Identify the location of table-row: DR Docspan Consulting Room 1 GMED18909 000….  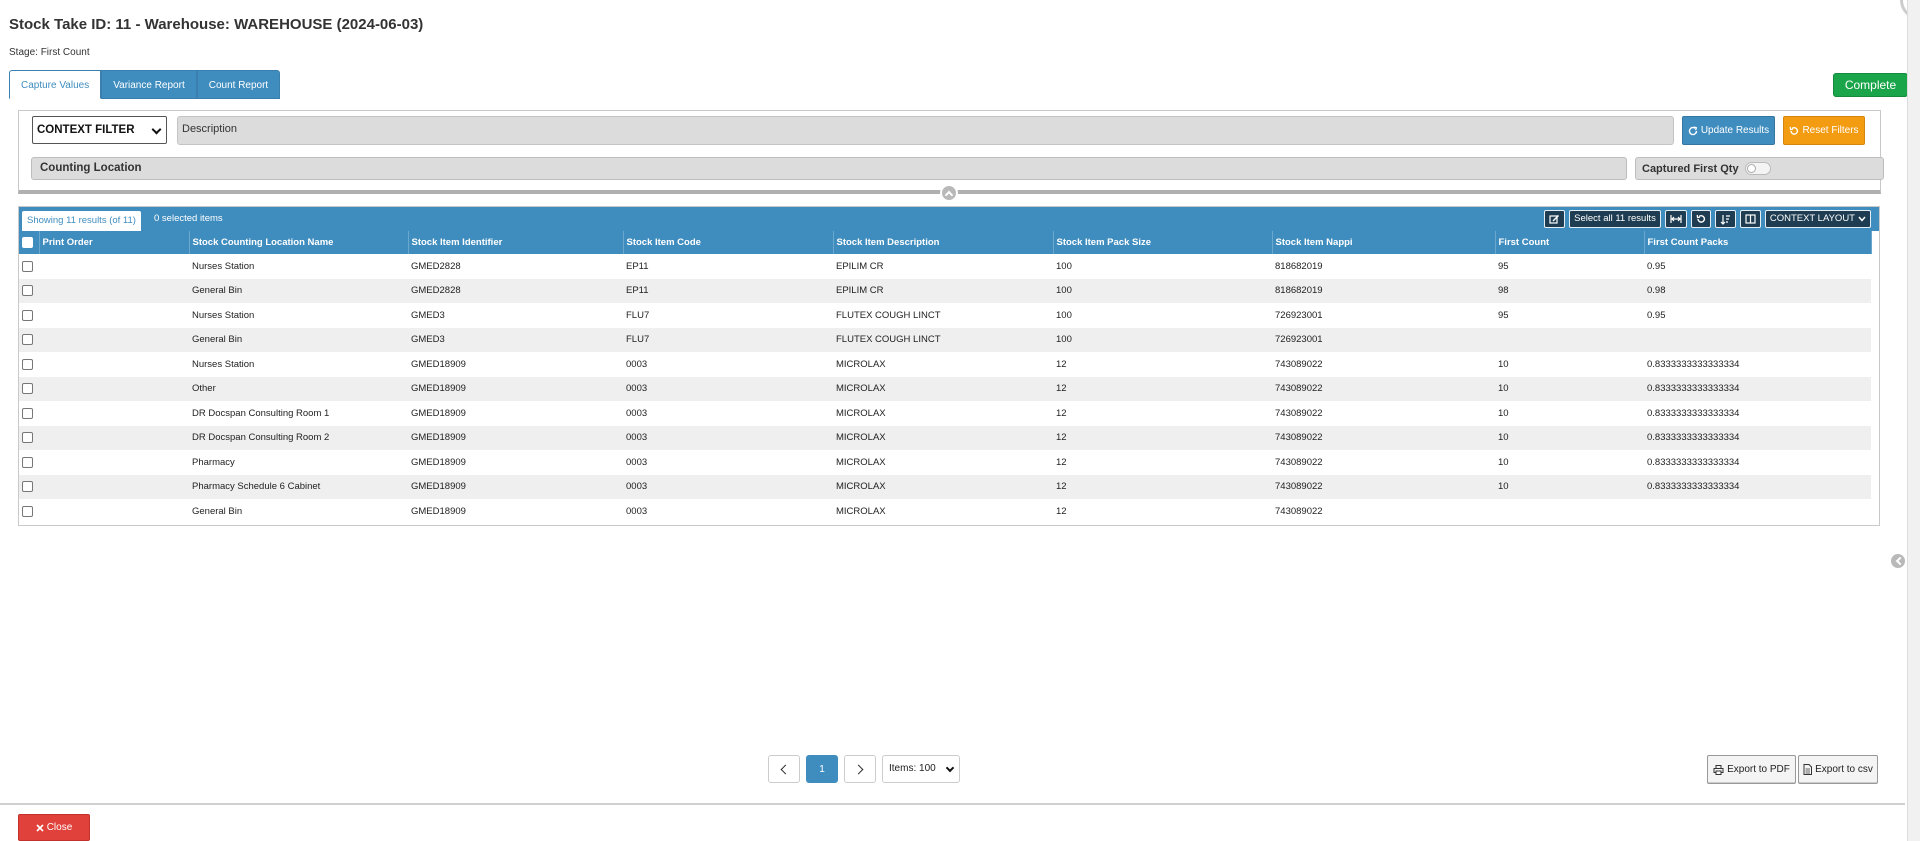
(945, 413).